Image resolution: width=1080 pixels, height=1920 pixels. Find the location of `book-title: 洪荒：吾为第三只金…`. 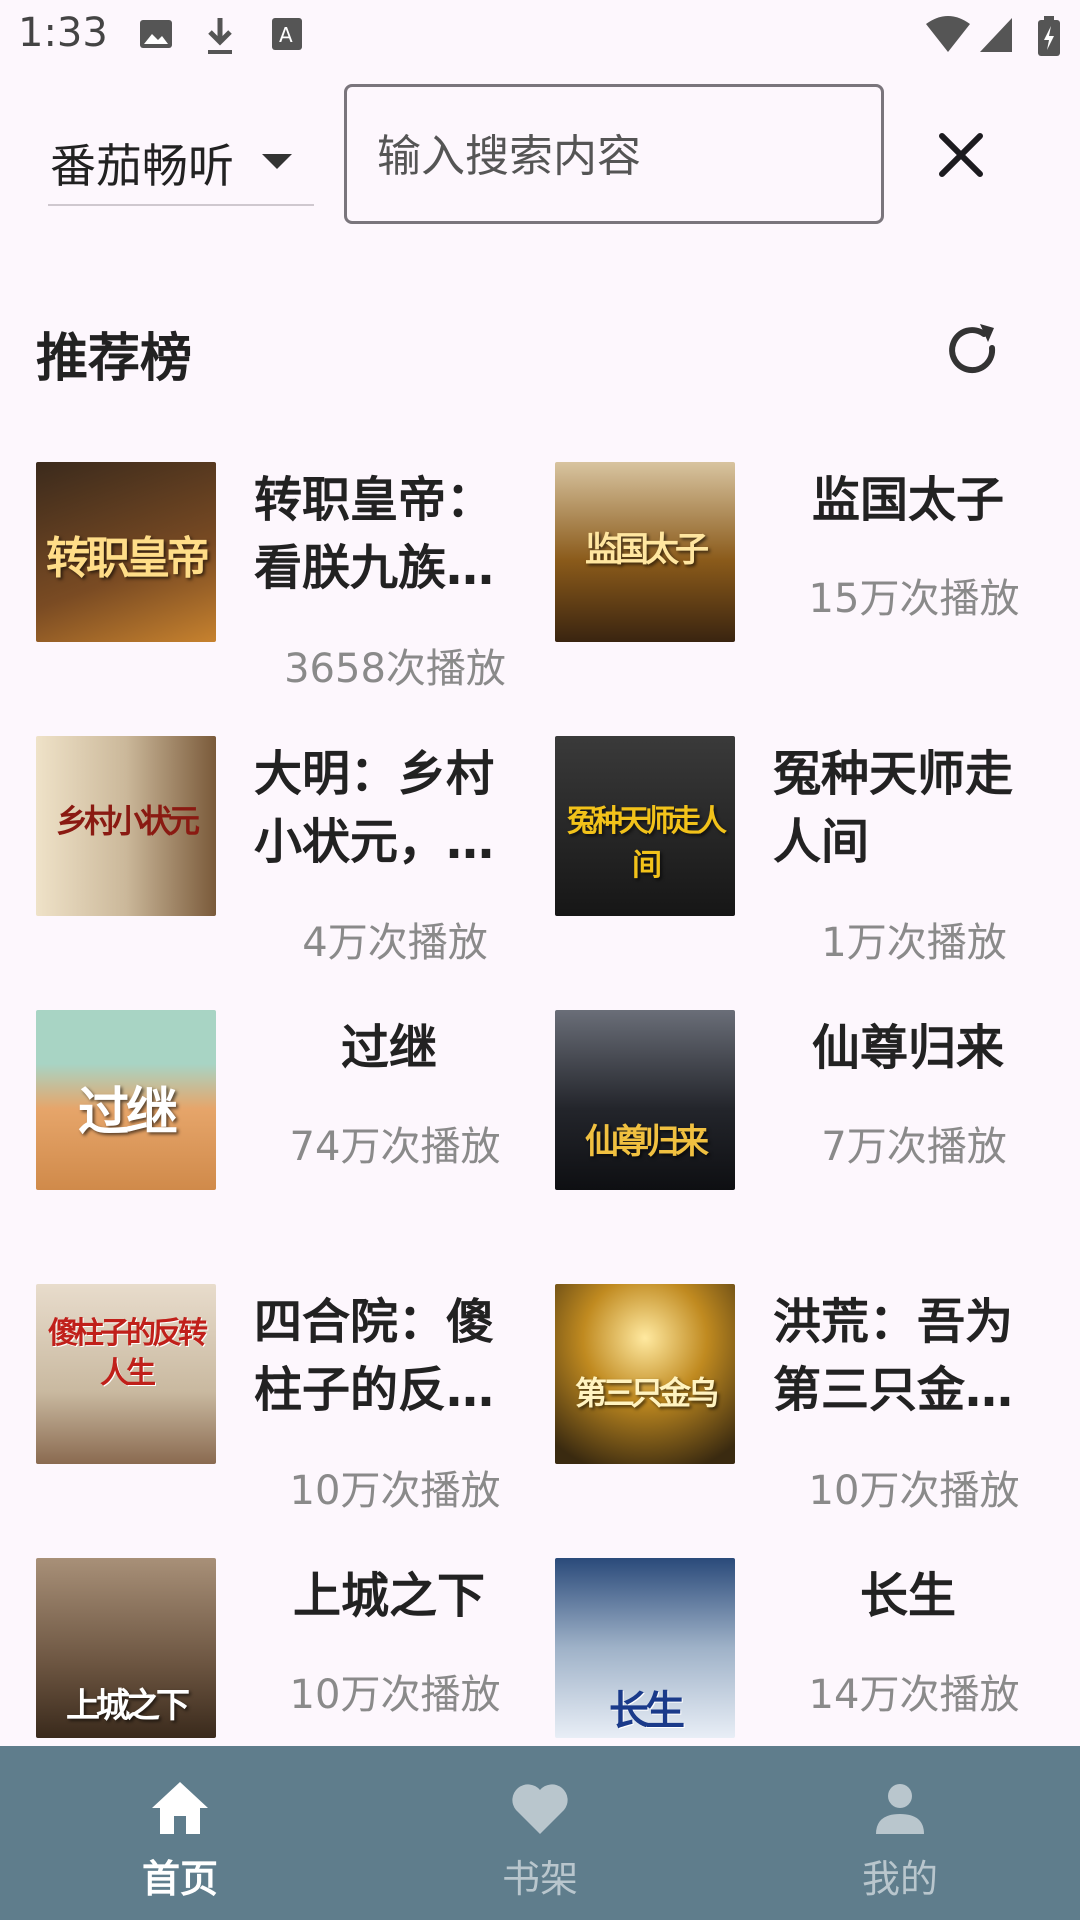

book-title: 洪荒：吾为第三只金… is located at coordinates (893, 1356).